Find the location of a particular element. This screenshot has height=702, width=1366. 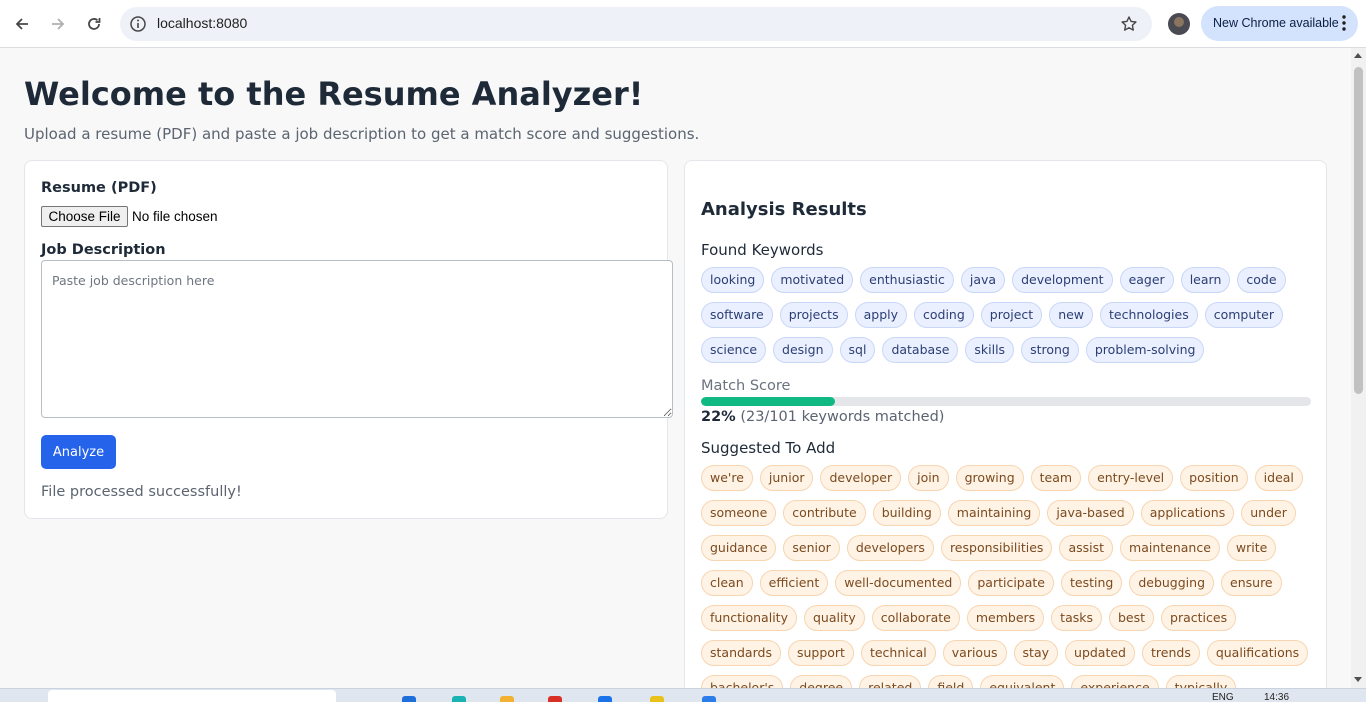

scrollbar-thumb is located at coordinates (1358, 230).